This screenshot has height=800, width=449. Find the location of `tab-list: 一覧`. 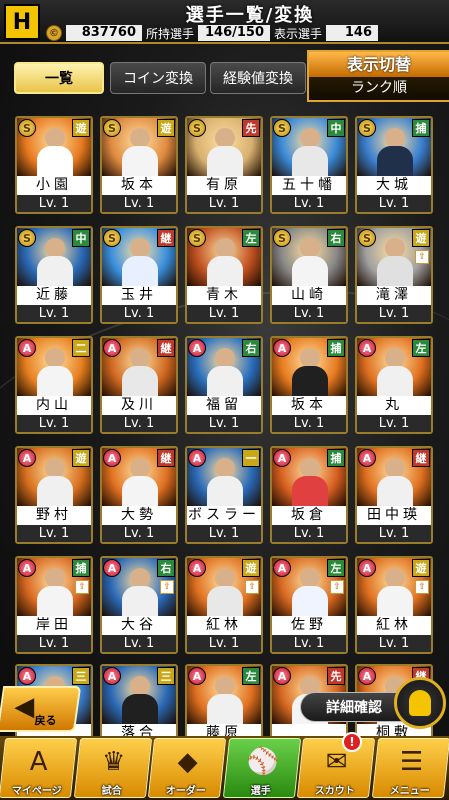

tab-list: 一覧 is located at coordinates (59, 78).